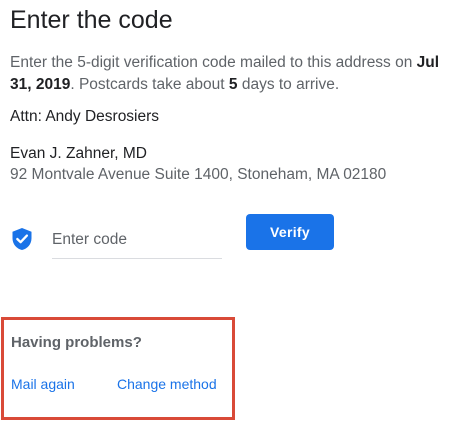 Image resolution: width=460 pixels, height=431 pixels. Describe the element at coordinates (43, 384) in the screenshot. I see `mail-again-link: Mail again` at that location.